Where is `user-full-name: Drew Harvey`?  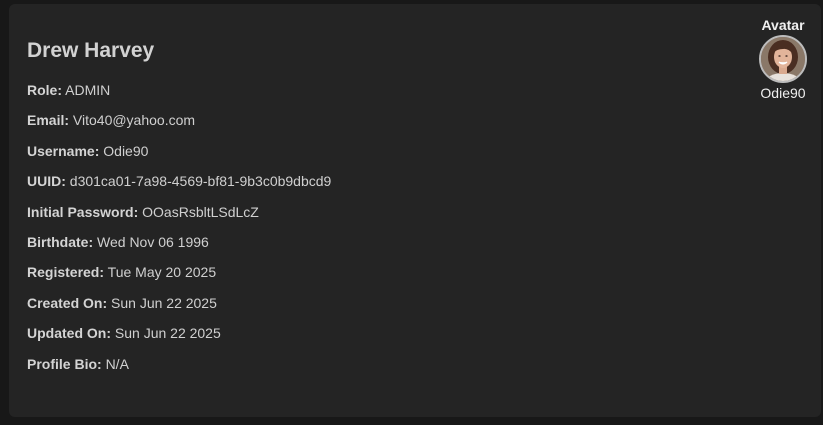
user-full-name: Drew Harvey is located at coordinates (91, 50).